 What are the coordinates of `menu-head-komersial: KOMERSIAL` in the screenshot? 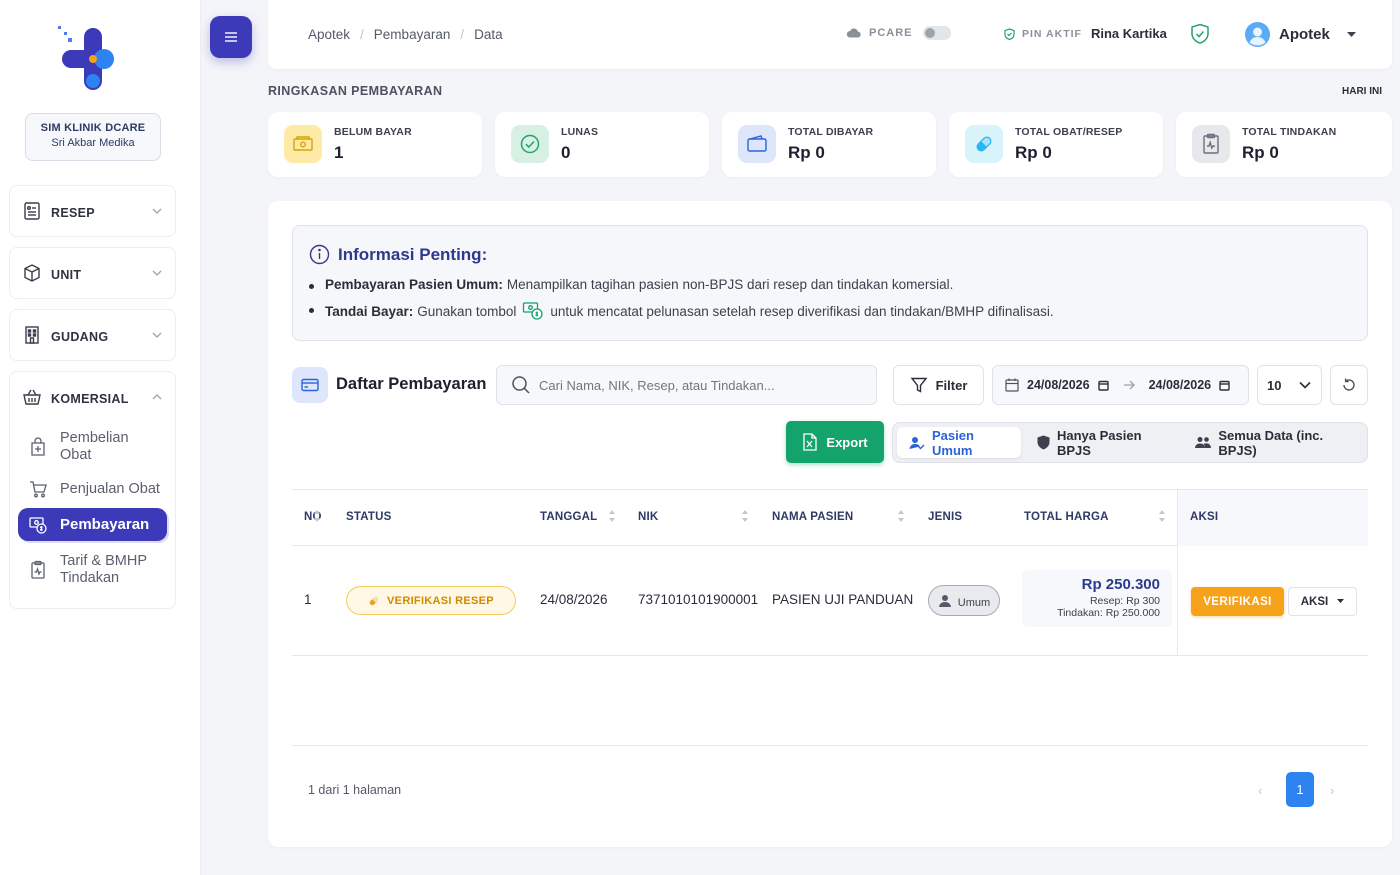 It's located at (92, 397).